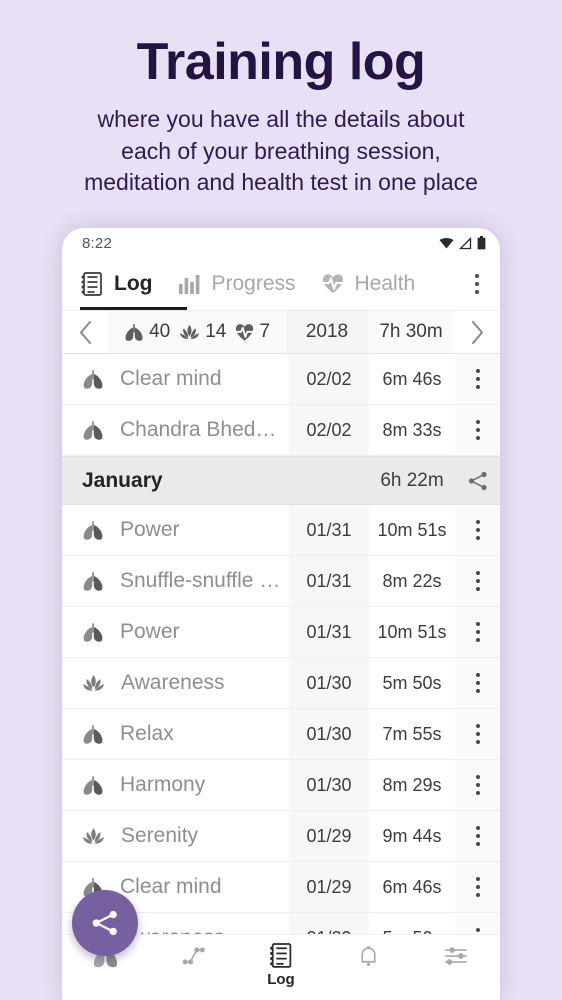  Describe the element at coordinates (368, 284) in the screenshot. I see `tab-health: Health` at that location.